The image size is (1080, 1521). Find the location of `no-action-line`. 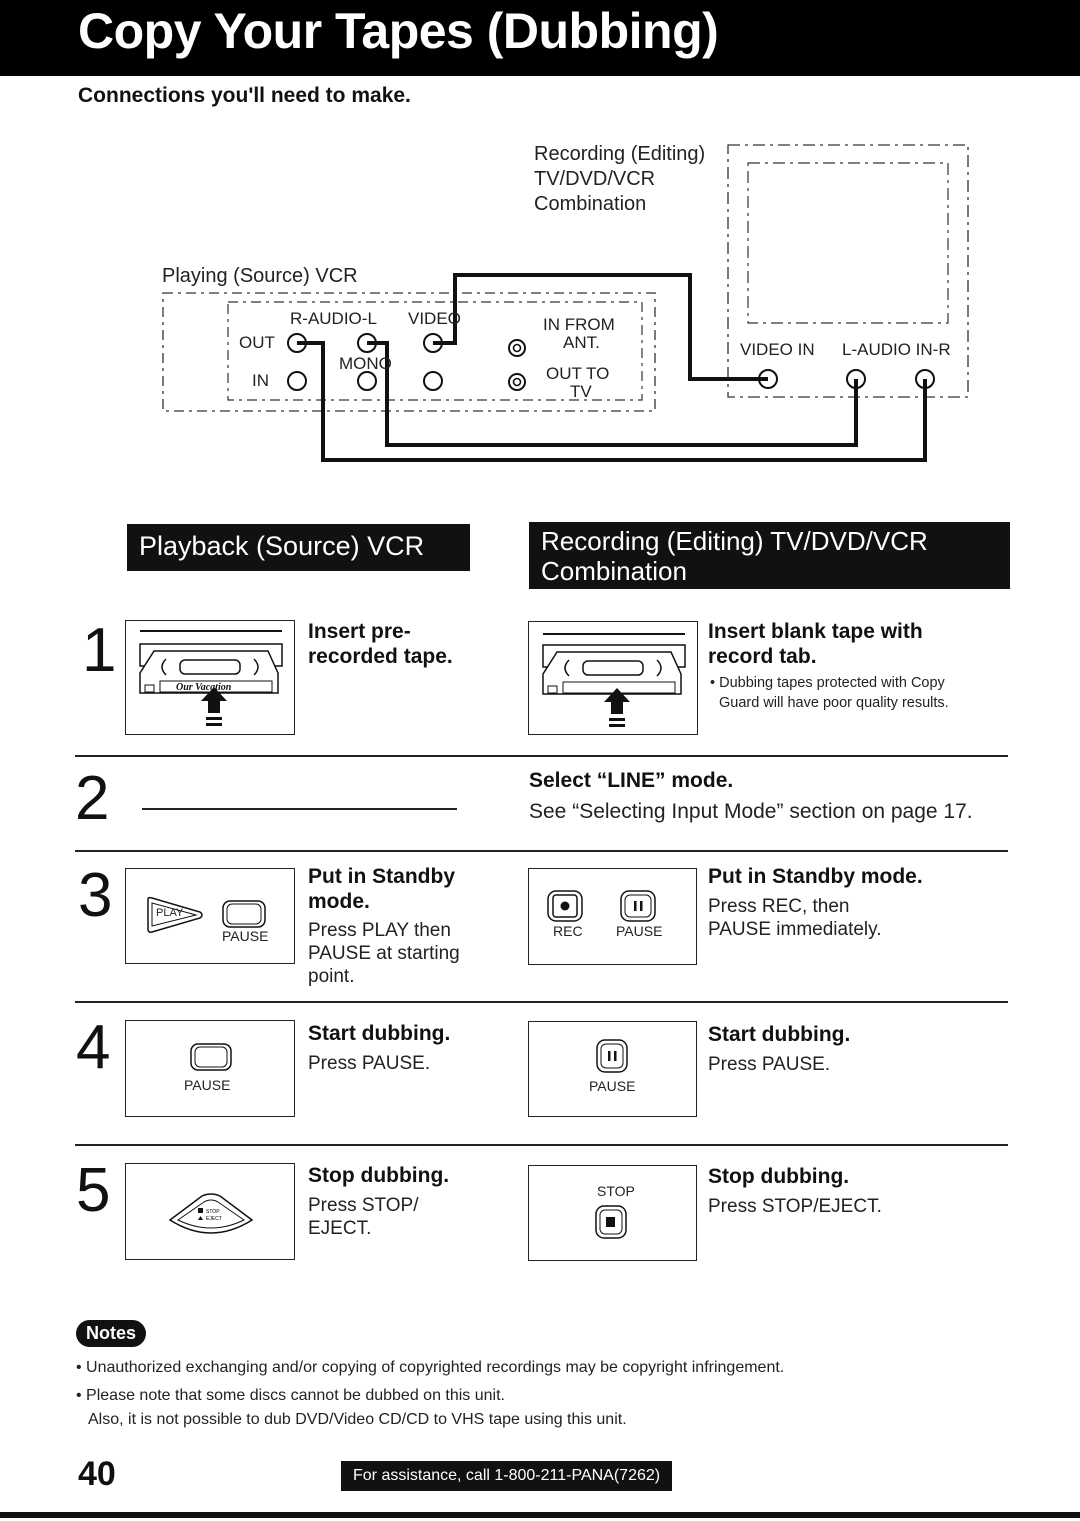

no-action-line is located at coordinates (299, 809).